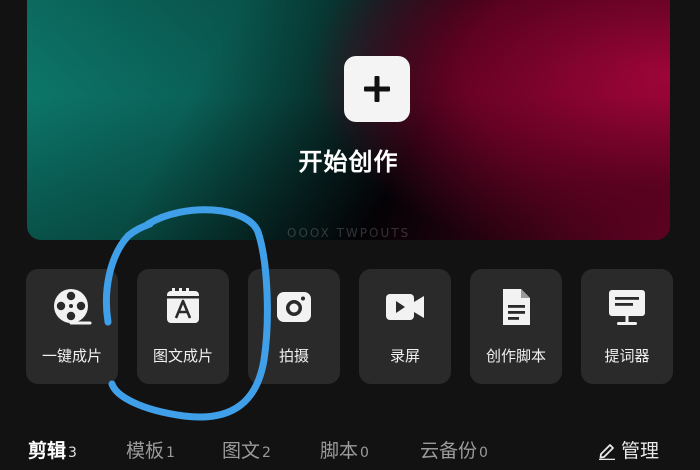 This screenshot has height=470, width=700. What do you see at coordinates (183, 326) in the screenshot?
I see `tool-image-text-video: 图文成片` at bounding box center [183, 326].